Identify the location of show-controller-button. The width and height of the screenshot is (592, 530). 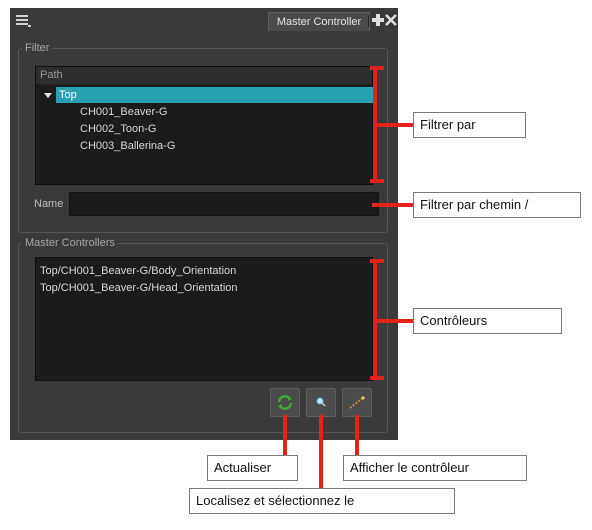
(357, 402).